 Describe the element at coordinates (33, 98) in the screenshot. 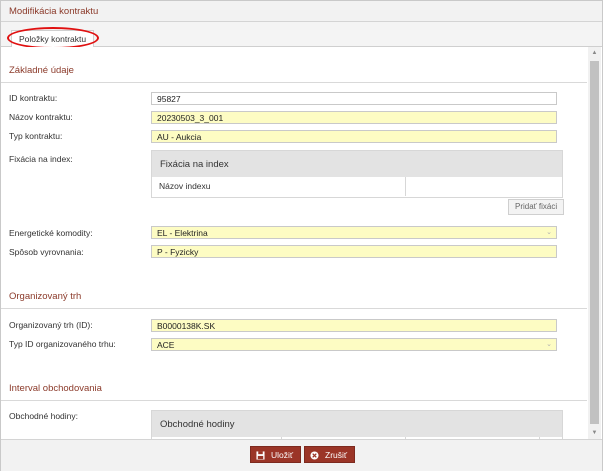

I see `contract-id-label: ID kontraktu:` at that location.